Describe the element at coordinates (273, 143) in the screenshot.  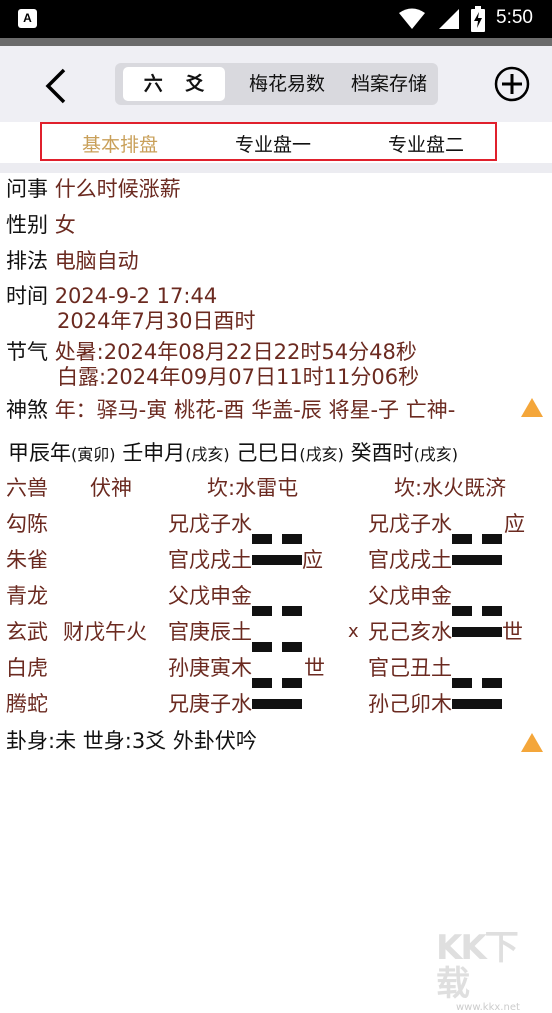
I see `subtab-pro-1: 专业盘一` at that location.